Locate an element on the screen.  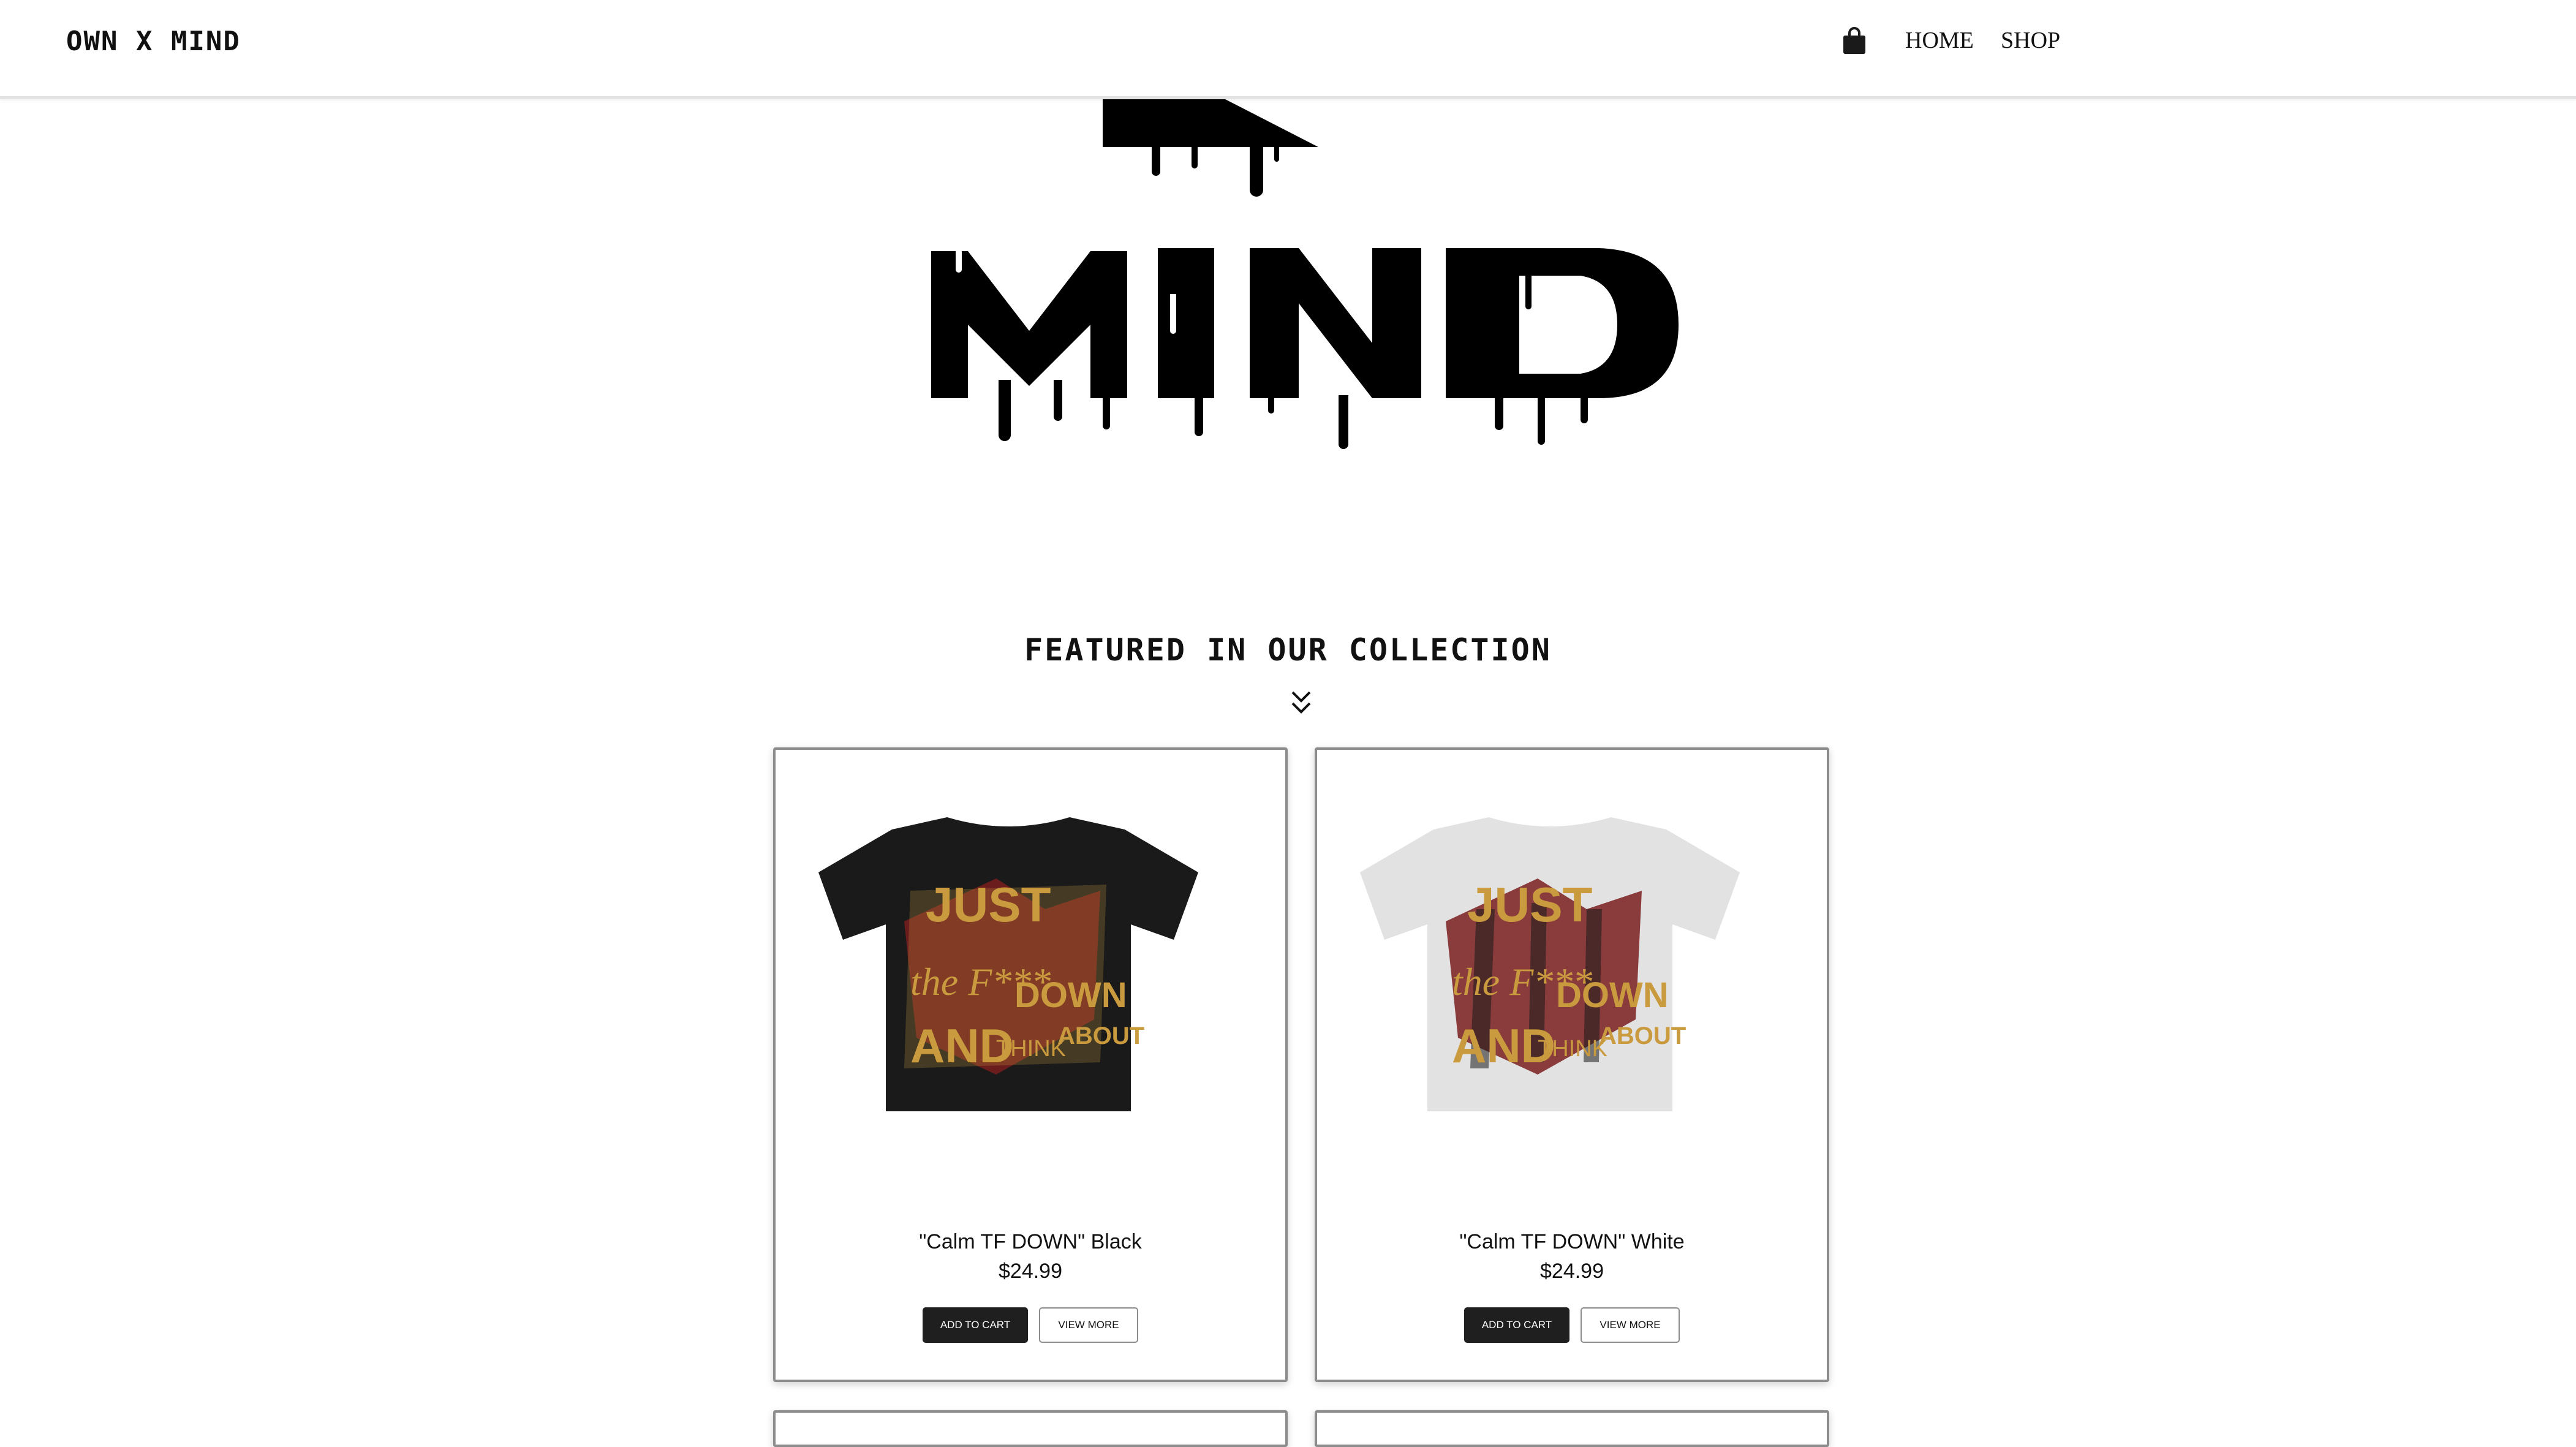
featured-section-title: FEATURED IN OUR COLLECTION is located at coordinates (1288, 650).